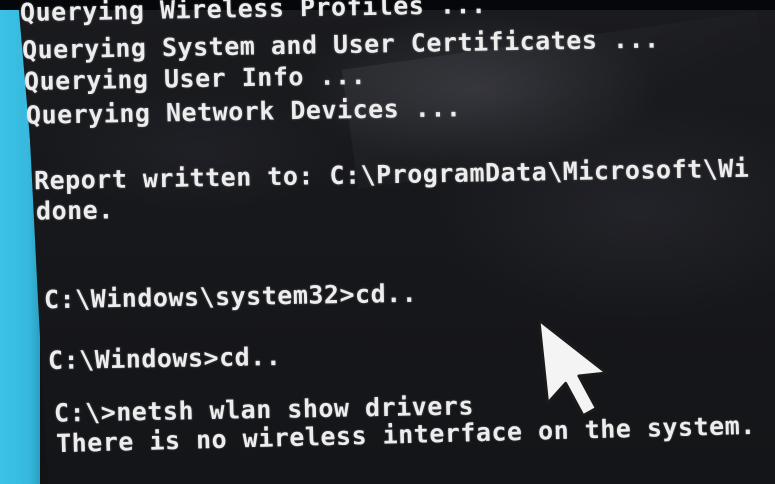  I want to click on mouse-pointer-icon, so click(573, 368).